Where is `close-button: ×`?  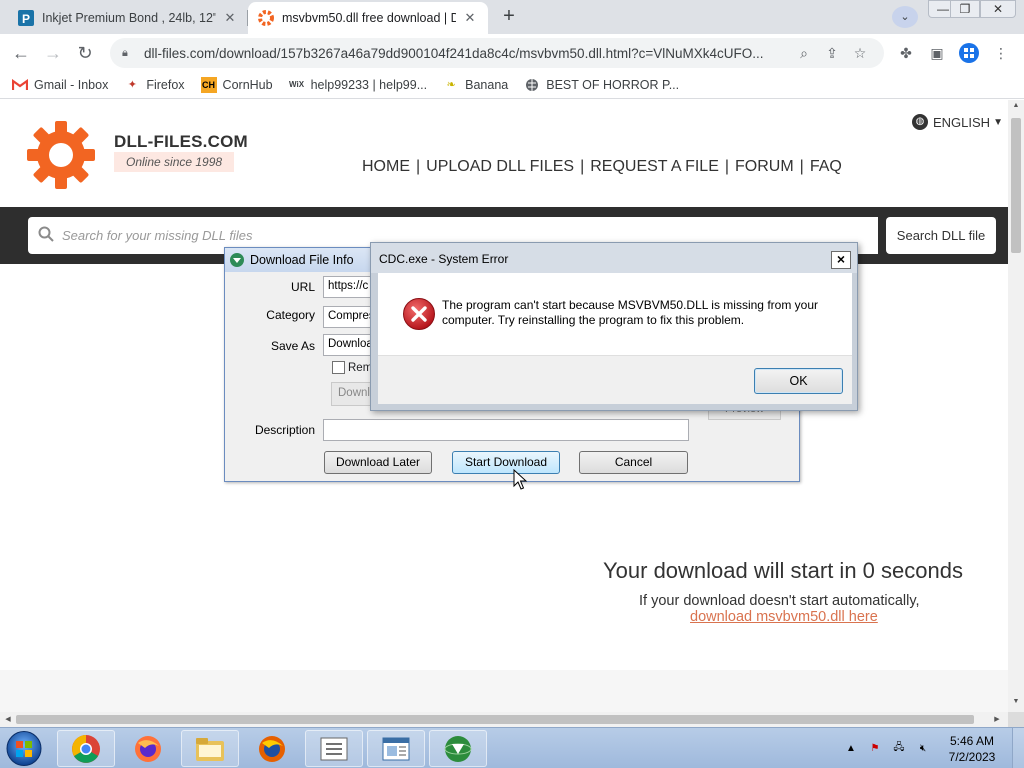 close-button: × is located at coordinates (841, 260).